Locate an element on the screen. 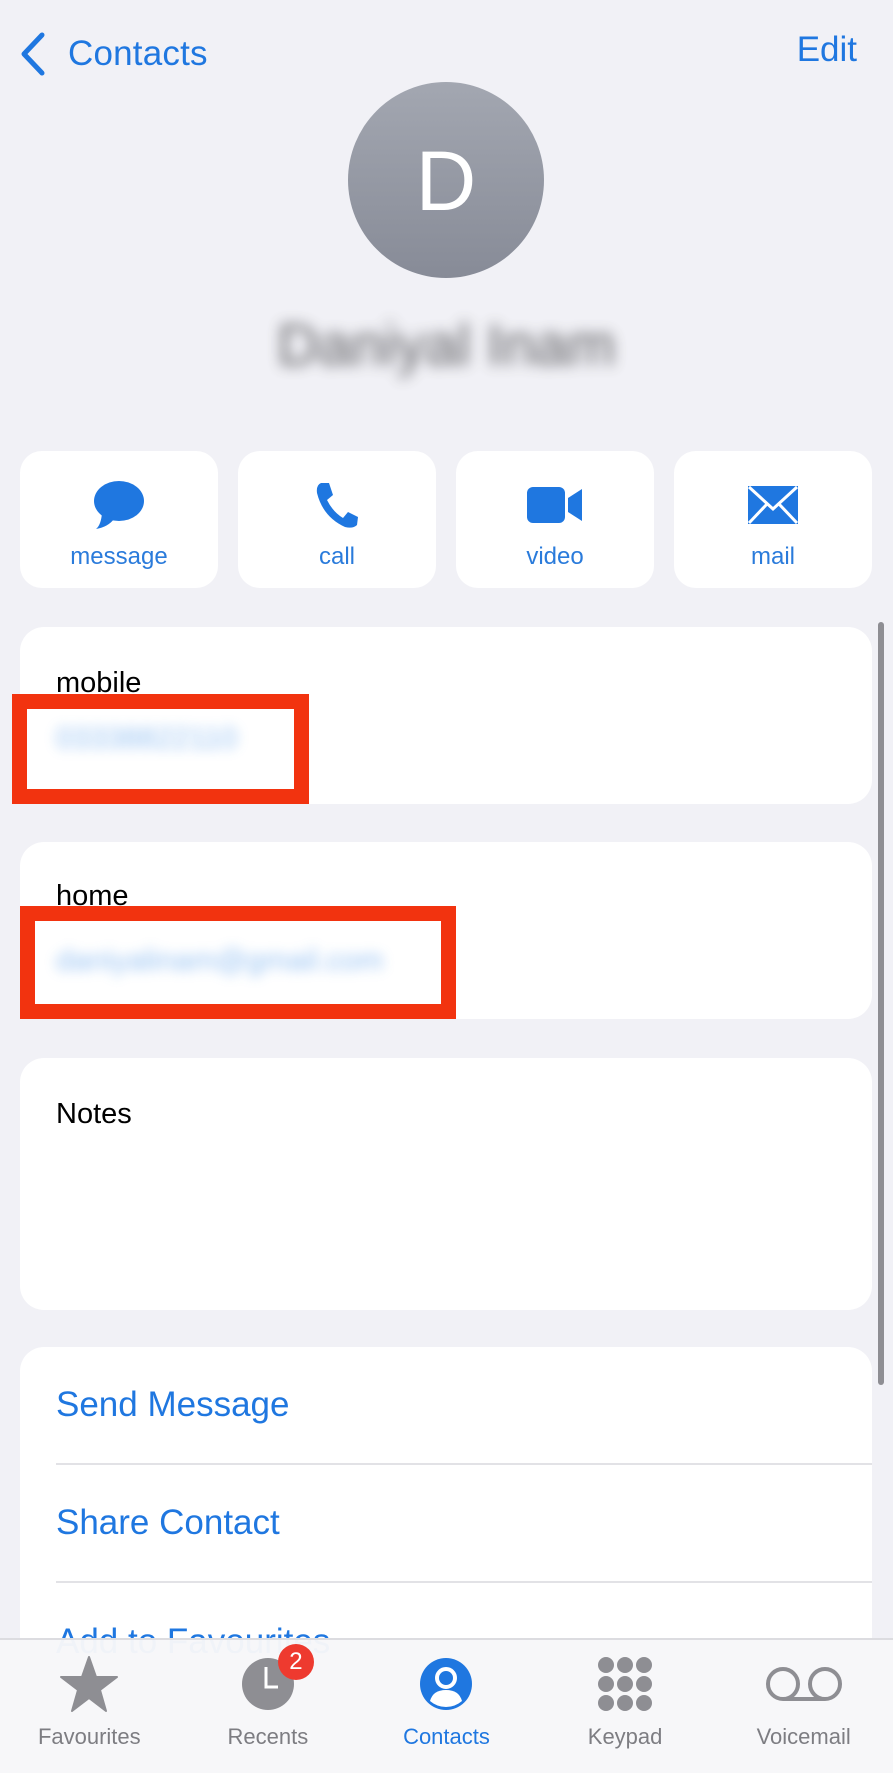  avatar-initial: D is located at coordinates (446, 181).